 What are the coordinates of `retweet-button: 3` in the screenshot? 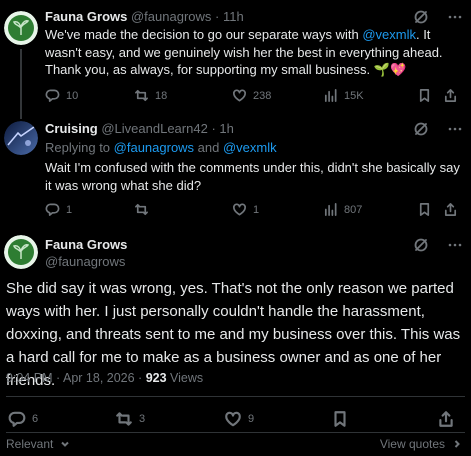 It's located at (130, 419).